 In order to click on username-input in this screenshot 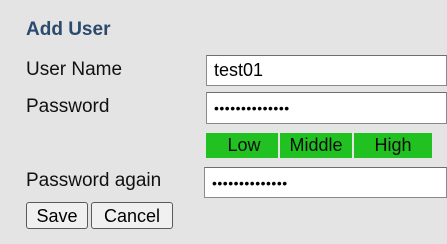, I will do `click(326, 70)`.